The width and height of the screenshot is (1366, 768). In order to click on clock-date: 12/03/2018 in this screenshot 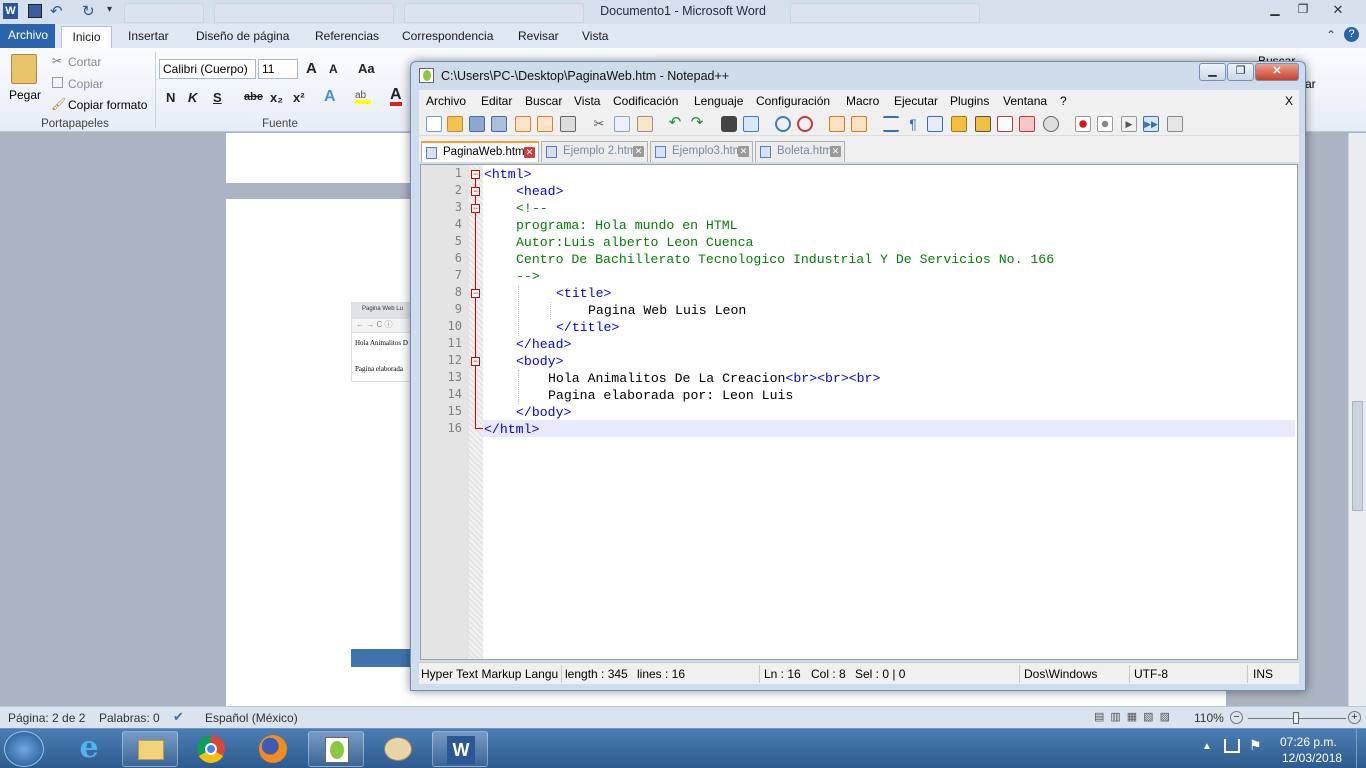, I will do `click(1312, 758)`.